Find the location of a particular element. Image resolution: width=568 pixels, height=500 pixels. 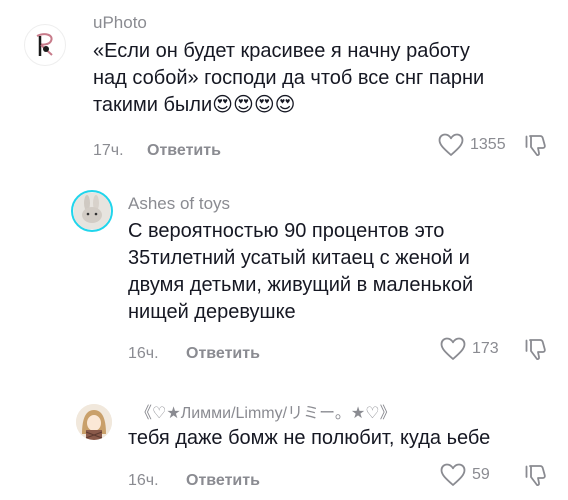

comment-text-line: «Если он будет красивее я начну работу is located at coordinates (281, 51).